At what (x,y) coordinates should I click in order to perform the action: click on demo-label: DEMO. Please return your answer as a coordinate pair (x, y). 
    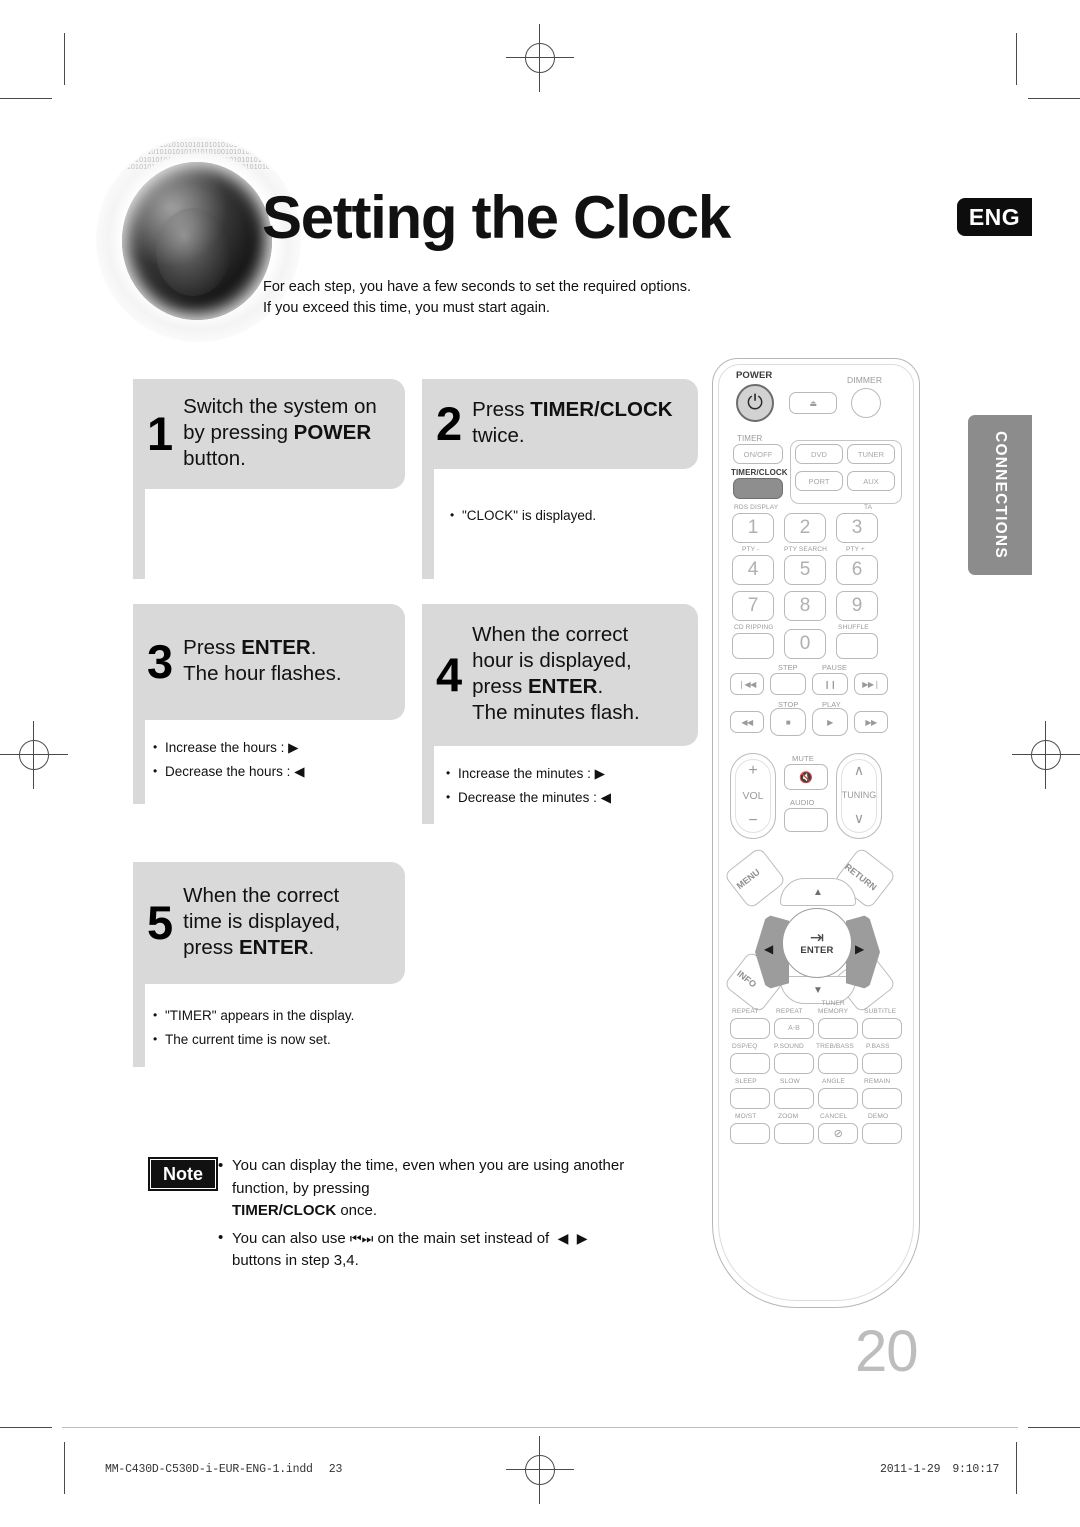
    Looking at the image, I should click on (878, 1116).